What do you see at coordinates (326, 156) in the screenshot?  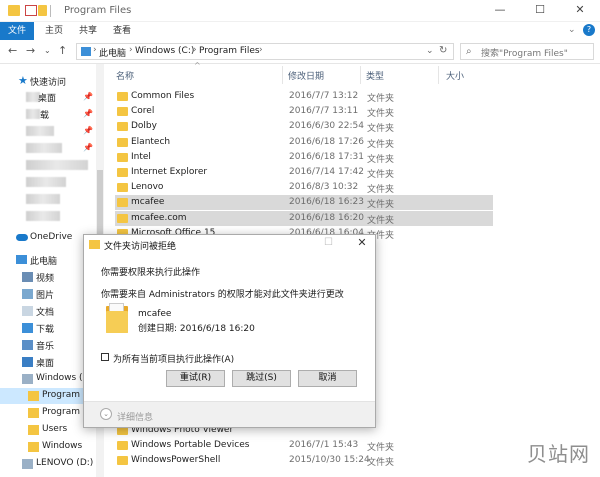 I see `file-date: 2016/6/18 17:31` at bounding box center [326, 156].